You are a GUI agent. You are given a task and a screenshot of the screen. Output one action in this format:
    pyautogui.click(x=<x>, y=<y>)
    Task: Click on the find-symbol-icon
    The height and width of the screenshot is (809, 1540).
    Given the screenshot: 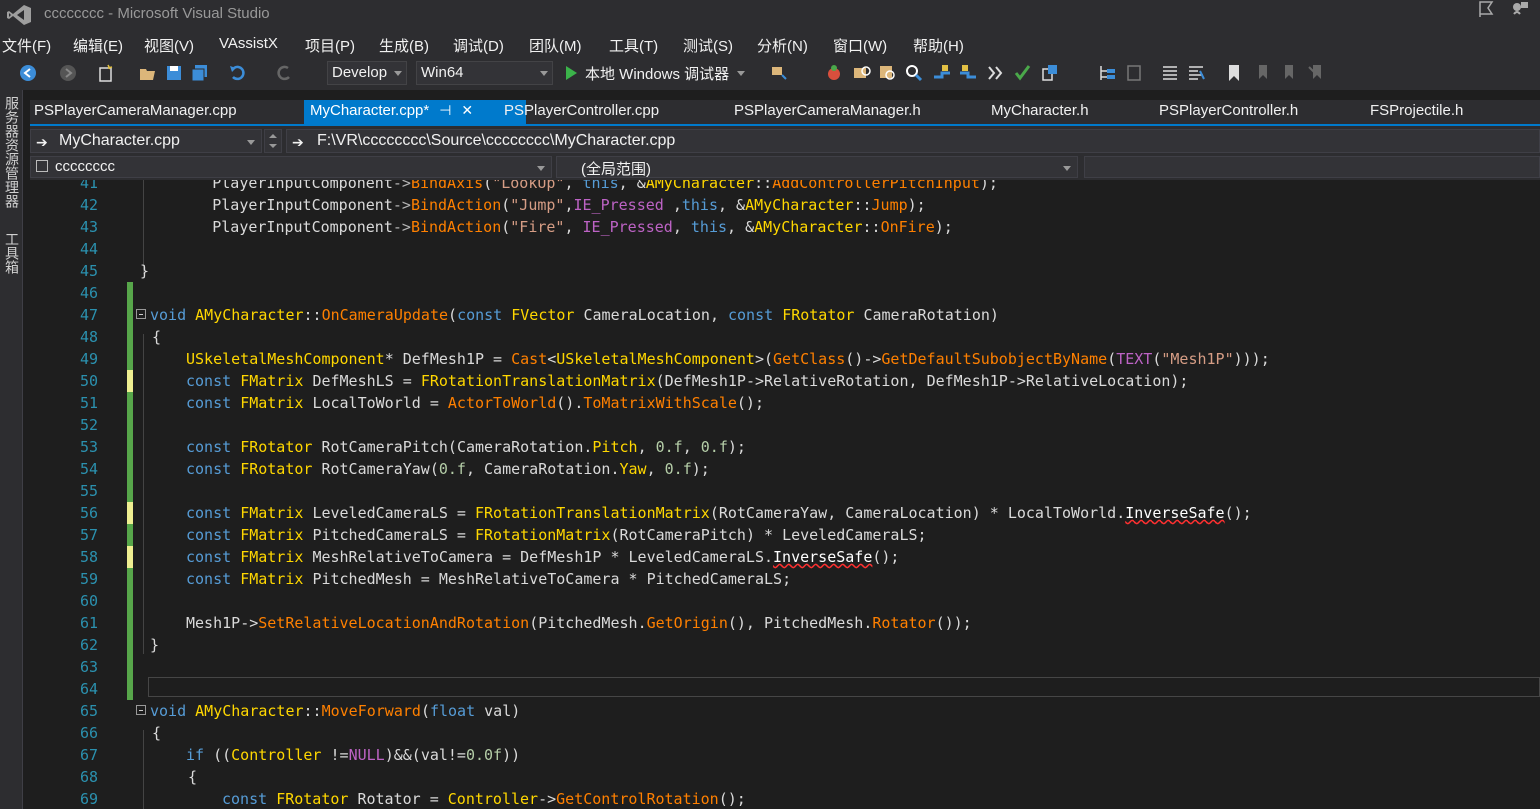 What is the action you would take?
    pyautogui.click(x=888, y=73)
    